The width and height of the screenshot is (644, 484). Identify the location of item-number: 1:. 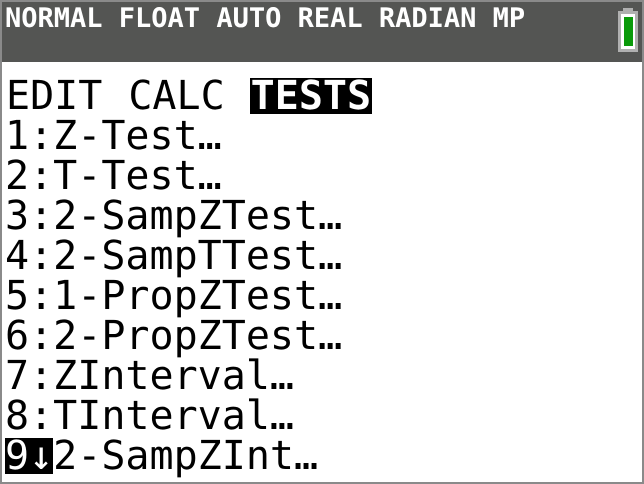
(29, 136).